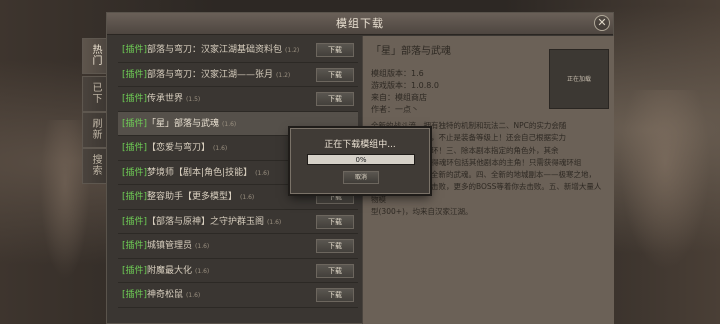  What do you see at coordinates (193, 99) in the screenshot?
I see `mod-version: (1.5)` at bounding box center [193, 99].